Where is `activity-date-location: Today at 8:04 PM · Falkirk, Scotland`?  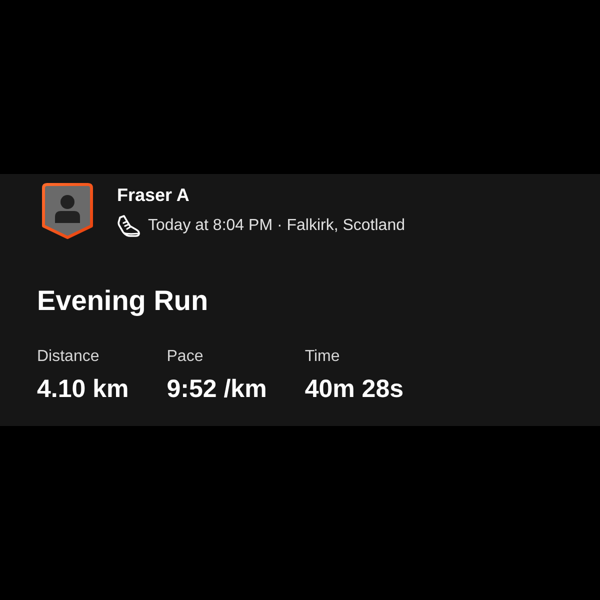 activity-date-location: Today at 8:04 PM · Falkirk, Scotland is located at coordinates (276, 226).